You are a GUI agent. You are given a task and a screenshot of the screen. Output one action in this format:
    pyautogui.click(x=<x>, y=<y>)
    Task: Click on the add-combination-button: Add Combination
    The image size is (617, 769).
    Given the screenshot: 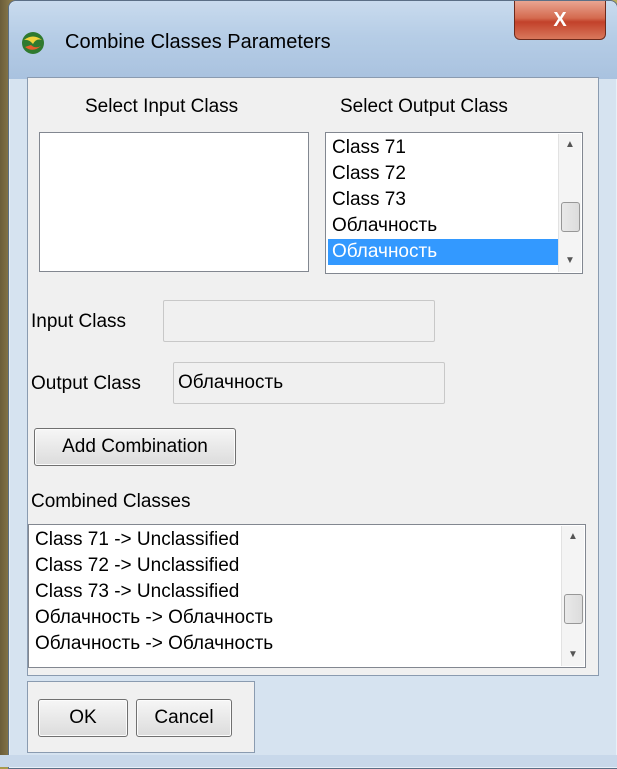 What is the action you would take?
    pyautogui.click(x=135, y=447)
    